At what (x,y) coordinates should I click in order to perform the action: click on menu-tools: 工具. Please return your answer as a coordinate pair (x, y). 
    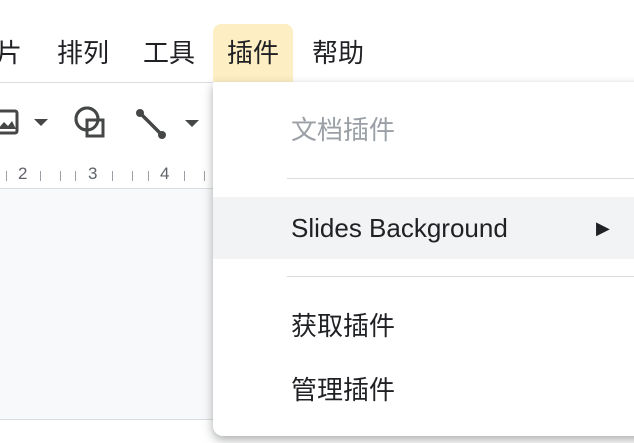
    Looking at the image, I should click on (169, 53).